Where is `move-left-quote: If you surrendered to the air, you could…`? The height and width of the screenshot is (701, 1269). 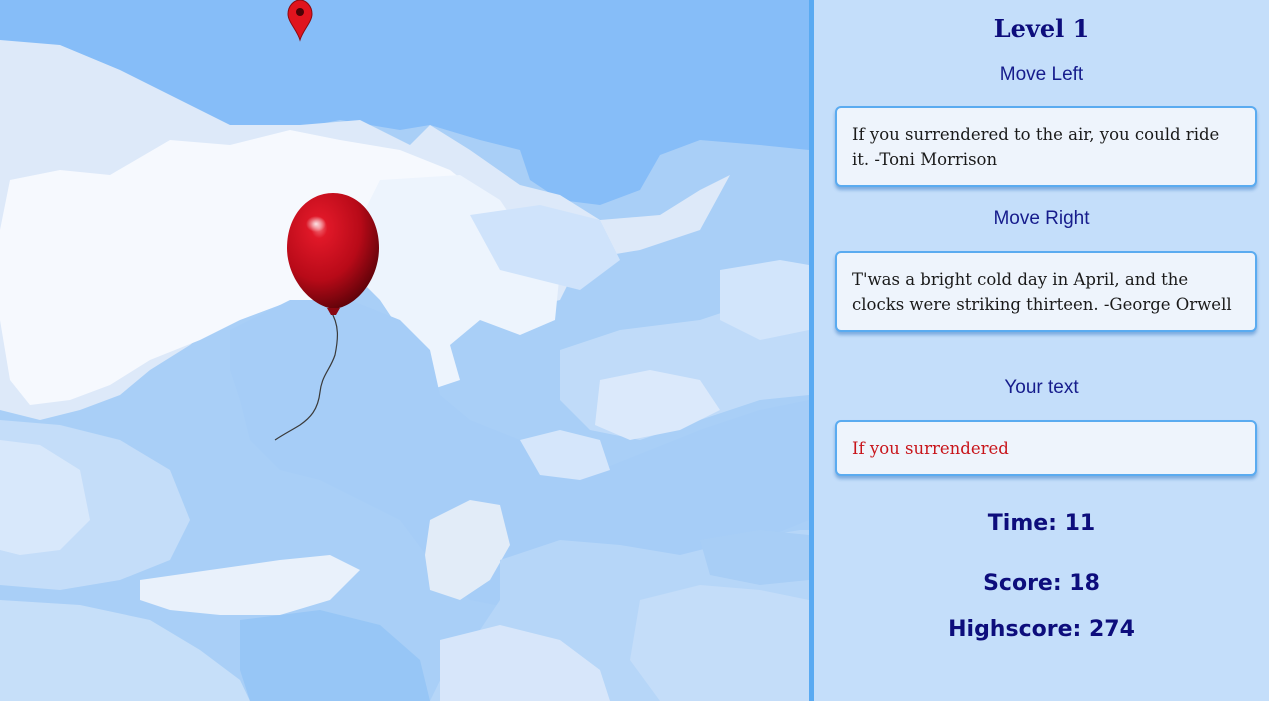
move-left-quote: If you surrendered to the air, you could… is located at coordinates (1046, 146).